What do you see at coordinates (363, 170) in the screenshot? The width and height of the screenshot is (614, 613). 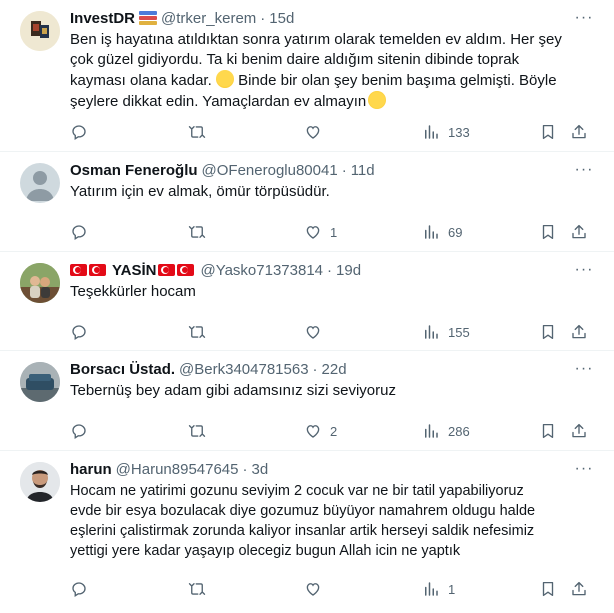 I see `tweet-time: 11d` at bounding box center [363, 170].